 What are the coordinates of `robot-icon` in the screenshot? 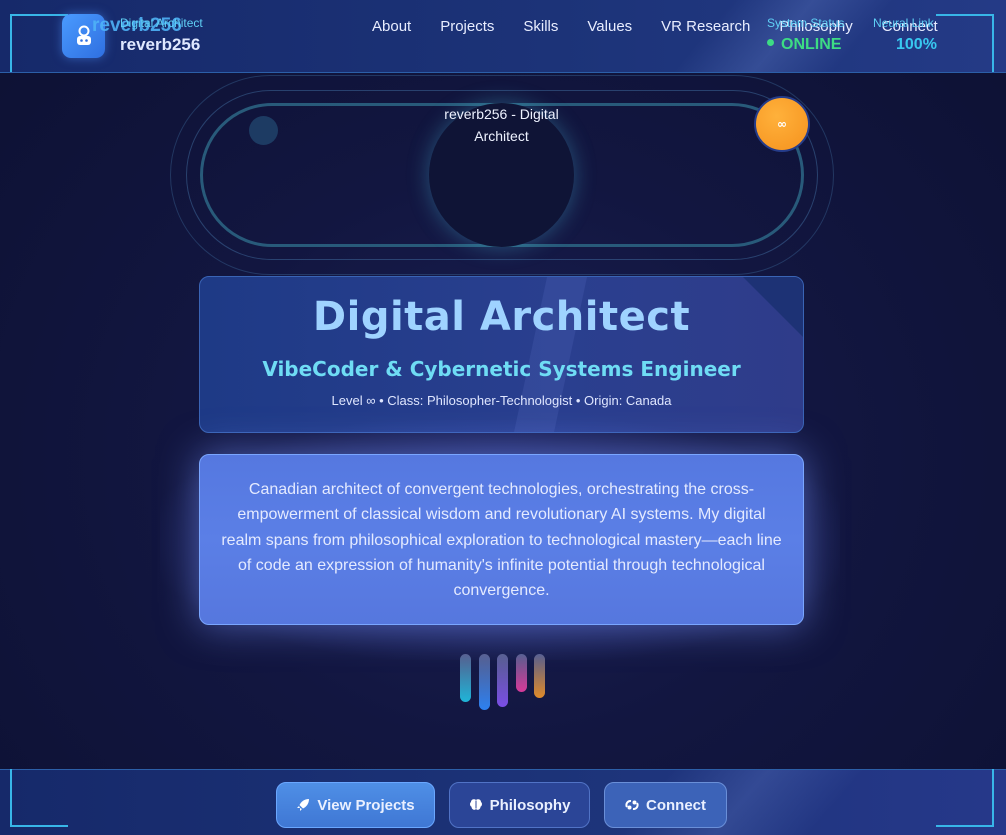 It's located at (83, 35).